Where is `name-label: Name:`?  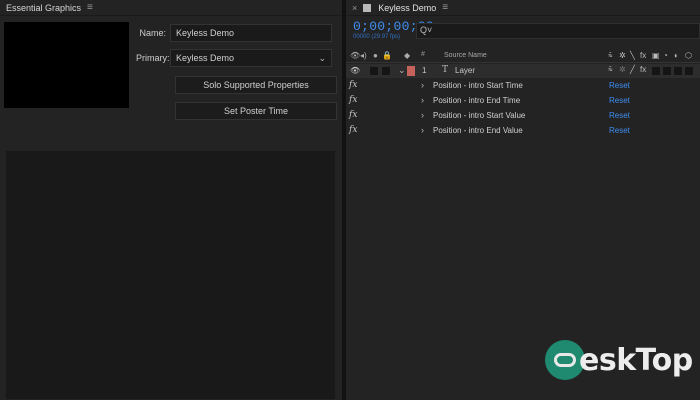
name-label: Name: is located at coordinates (152, 33).